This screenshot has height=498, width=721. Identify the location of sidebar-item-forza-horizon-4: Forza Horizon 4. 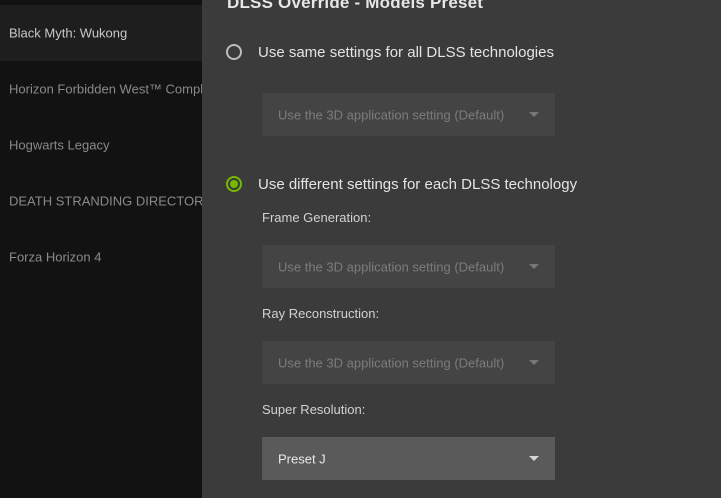
(101, 257).